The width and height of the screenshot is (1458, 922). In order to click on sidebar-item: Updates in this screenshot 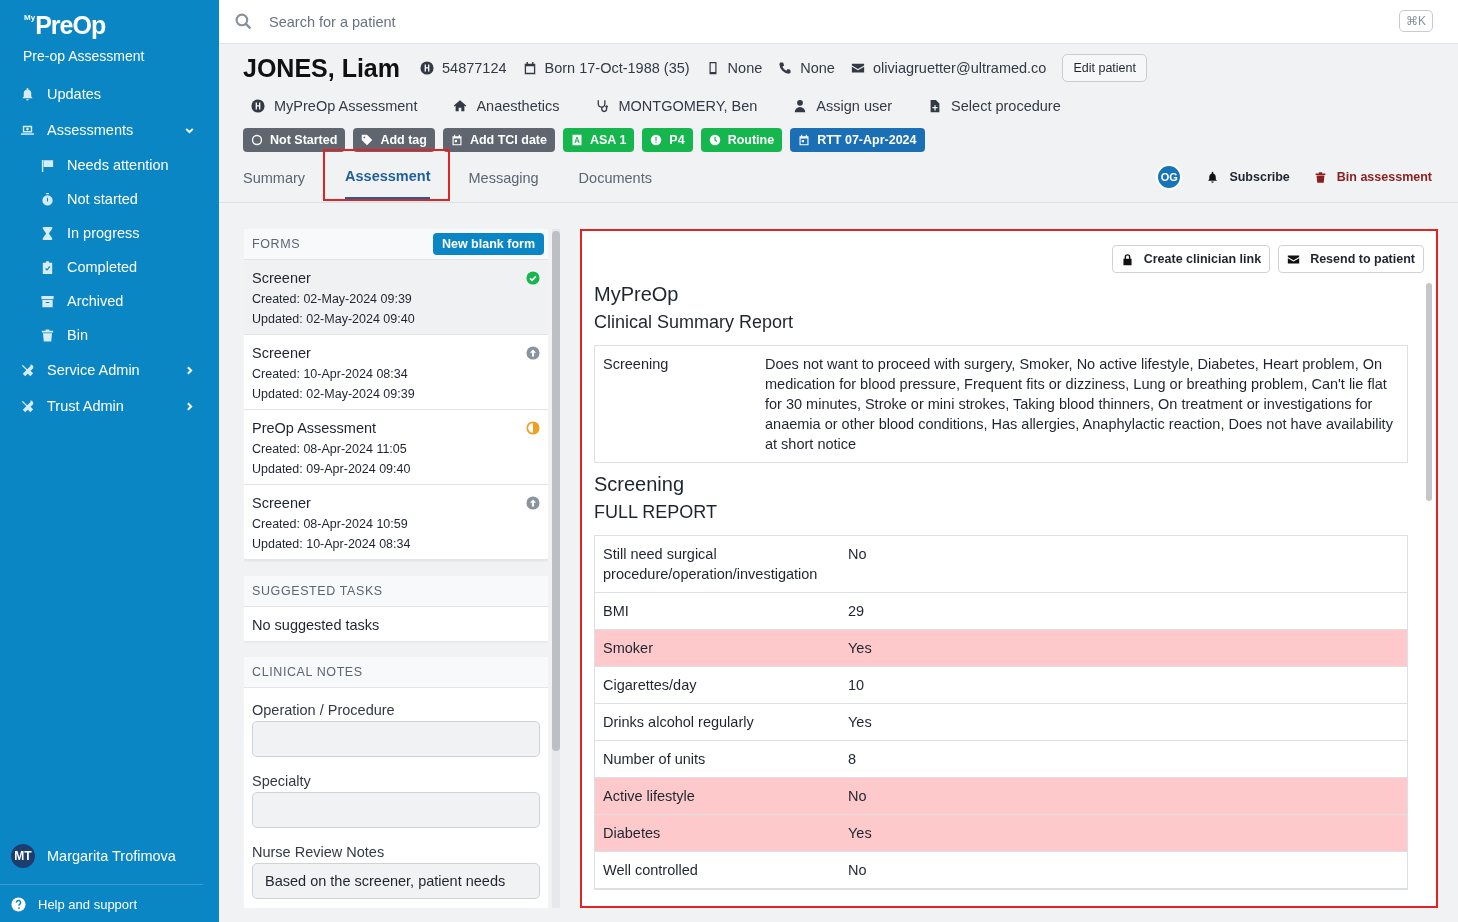, I will do `click(109, 94)`.